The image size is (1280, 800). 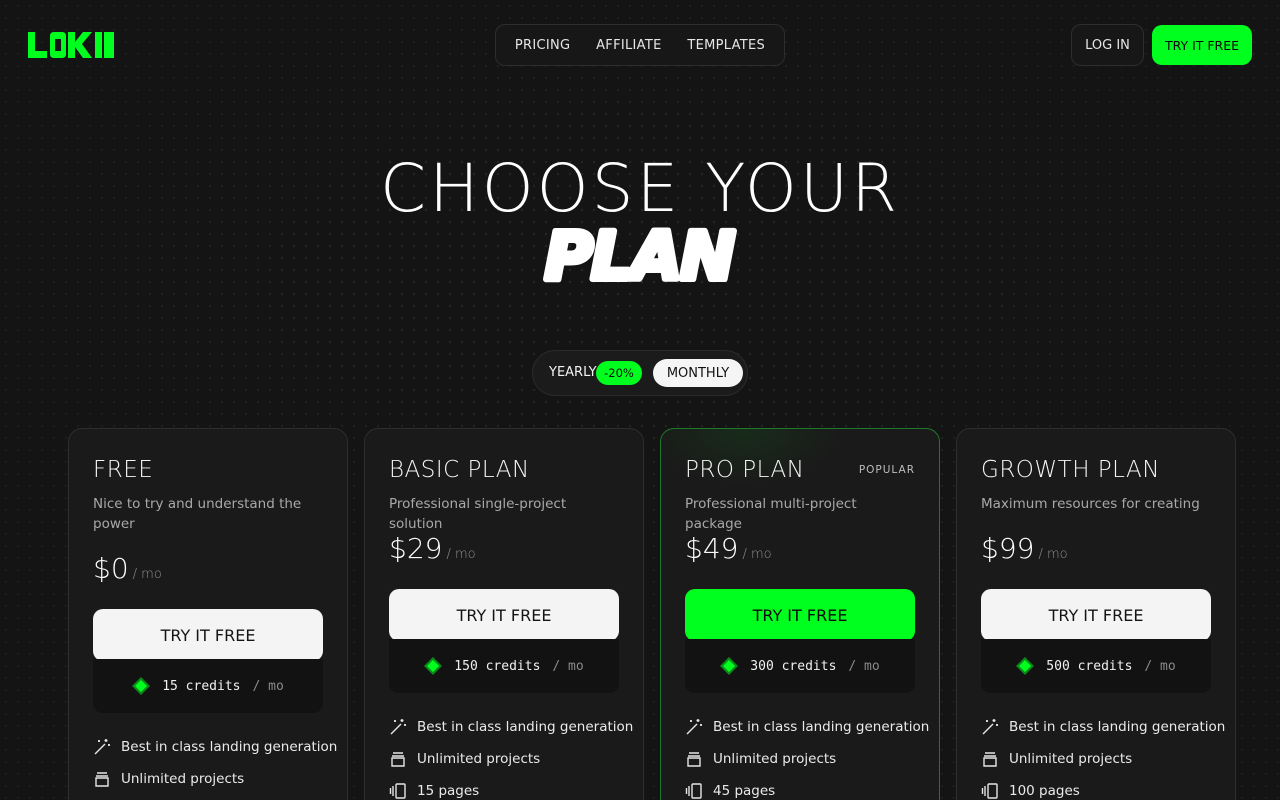 What do you see at coordinates (111, 568) in the screenshot?
I see `price-value: $0` at bounding box center [111, 568].